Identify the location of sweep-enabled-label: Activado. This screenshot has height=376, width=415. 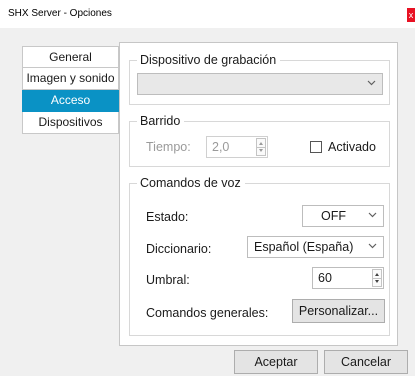
(352, 147).